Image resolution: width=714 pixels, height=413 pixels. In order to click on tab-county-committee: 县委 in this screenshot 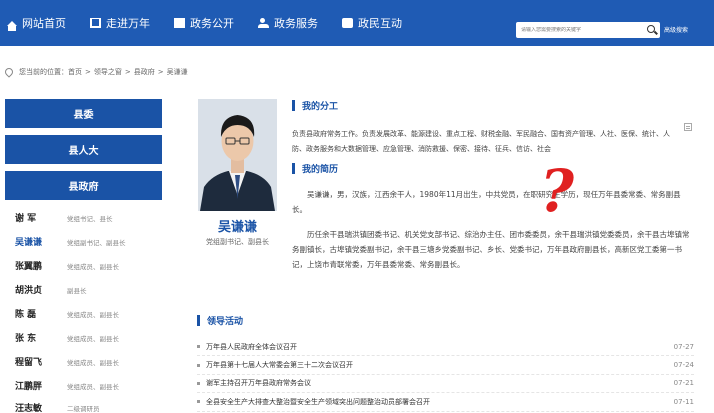, I will do `click(83, 113)`.